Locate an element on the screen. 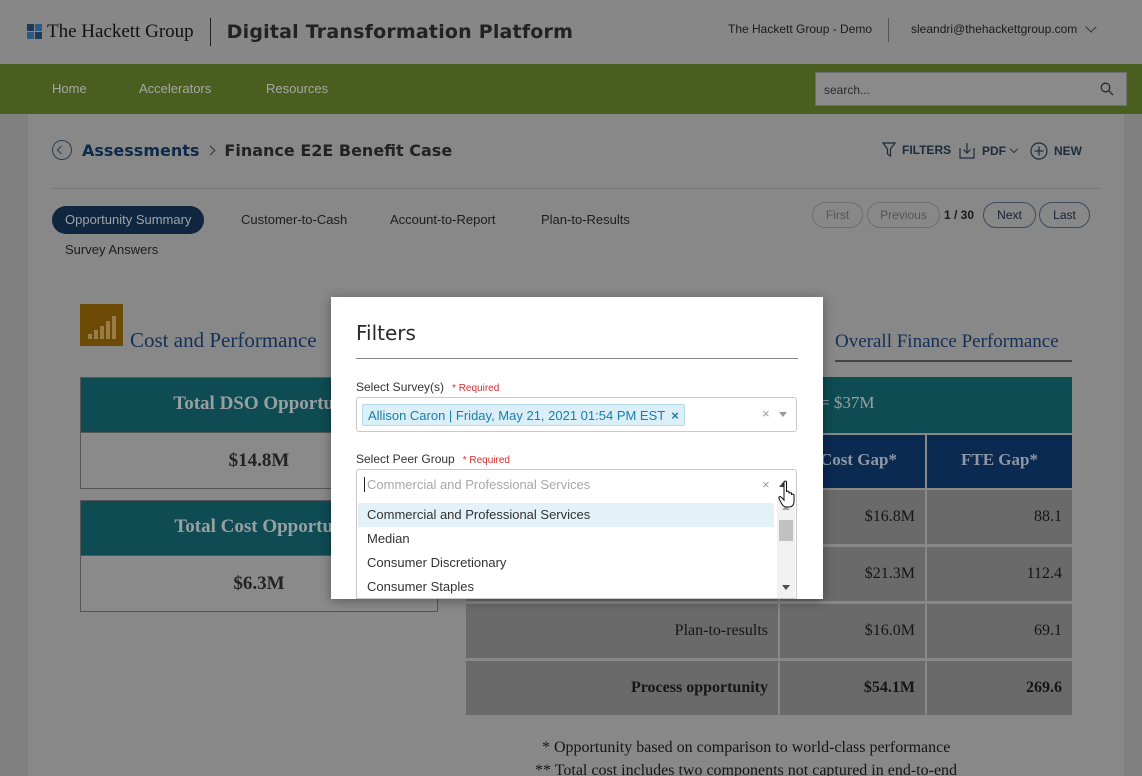 This screenshot has height=776, width=1142. survey-field-label: Select Survey(s) * Required is located at coordinates (427, 387).